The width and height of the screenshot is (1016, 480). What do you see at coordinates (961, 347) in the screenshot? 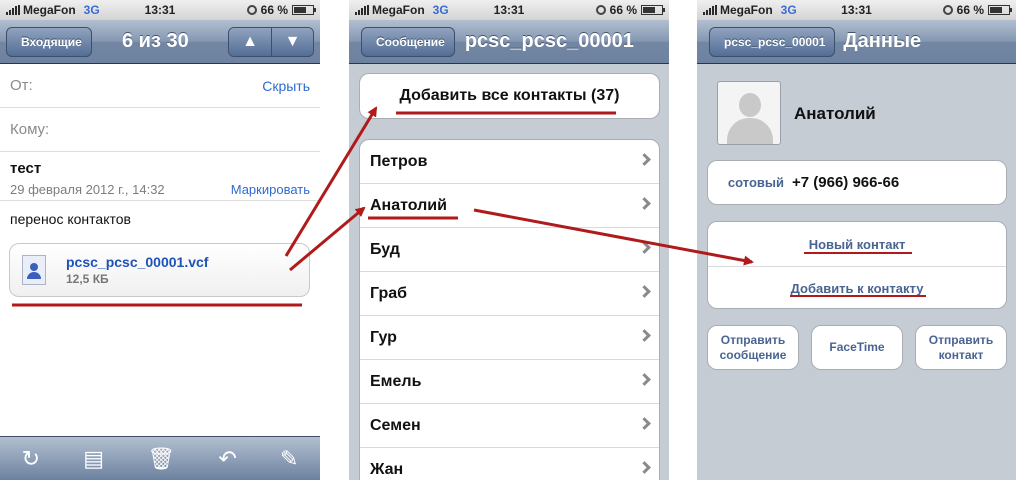
I see `send-contact-button: Отправить контакт` at bounding box center [961, 347].